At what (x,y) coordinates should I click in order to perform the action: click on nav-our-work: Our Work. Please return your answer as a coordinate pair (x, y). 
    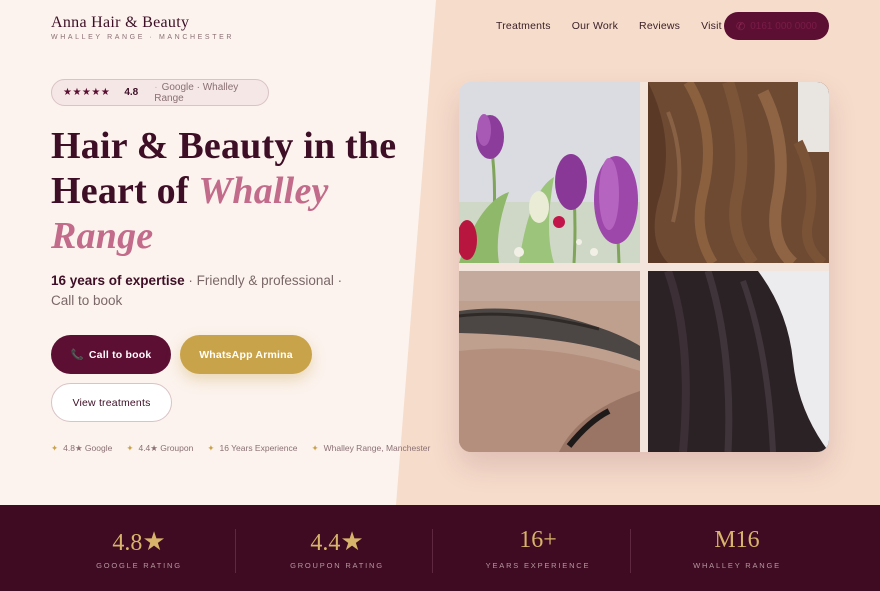
    Looking at the image, I should click on (595, 26).